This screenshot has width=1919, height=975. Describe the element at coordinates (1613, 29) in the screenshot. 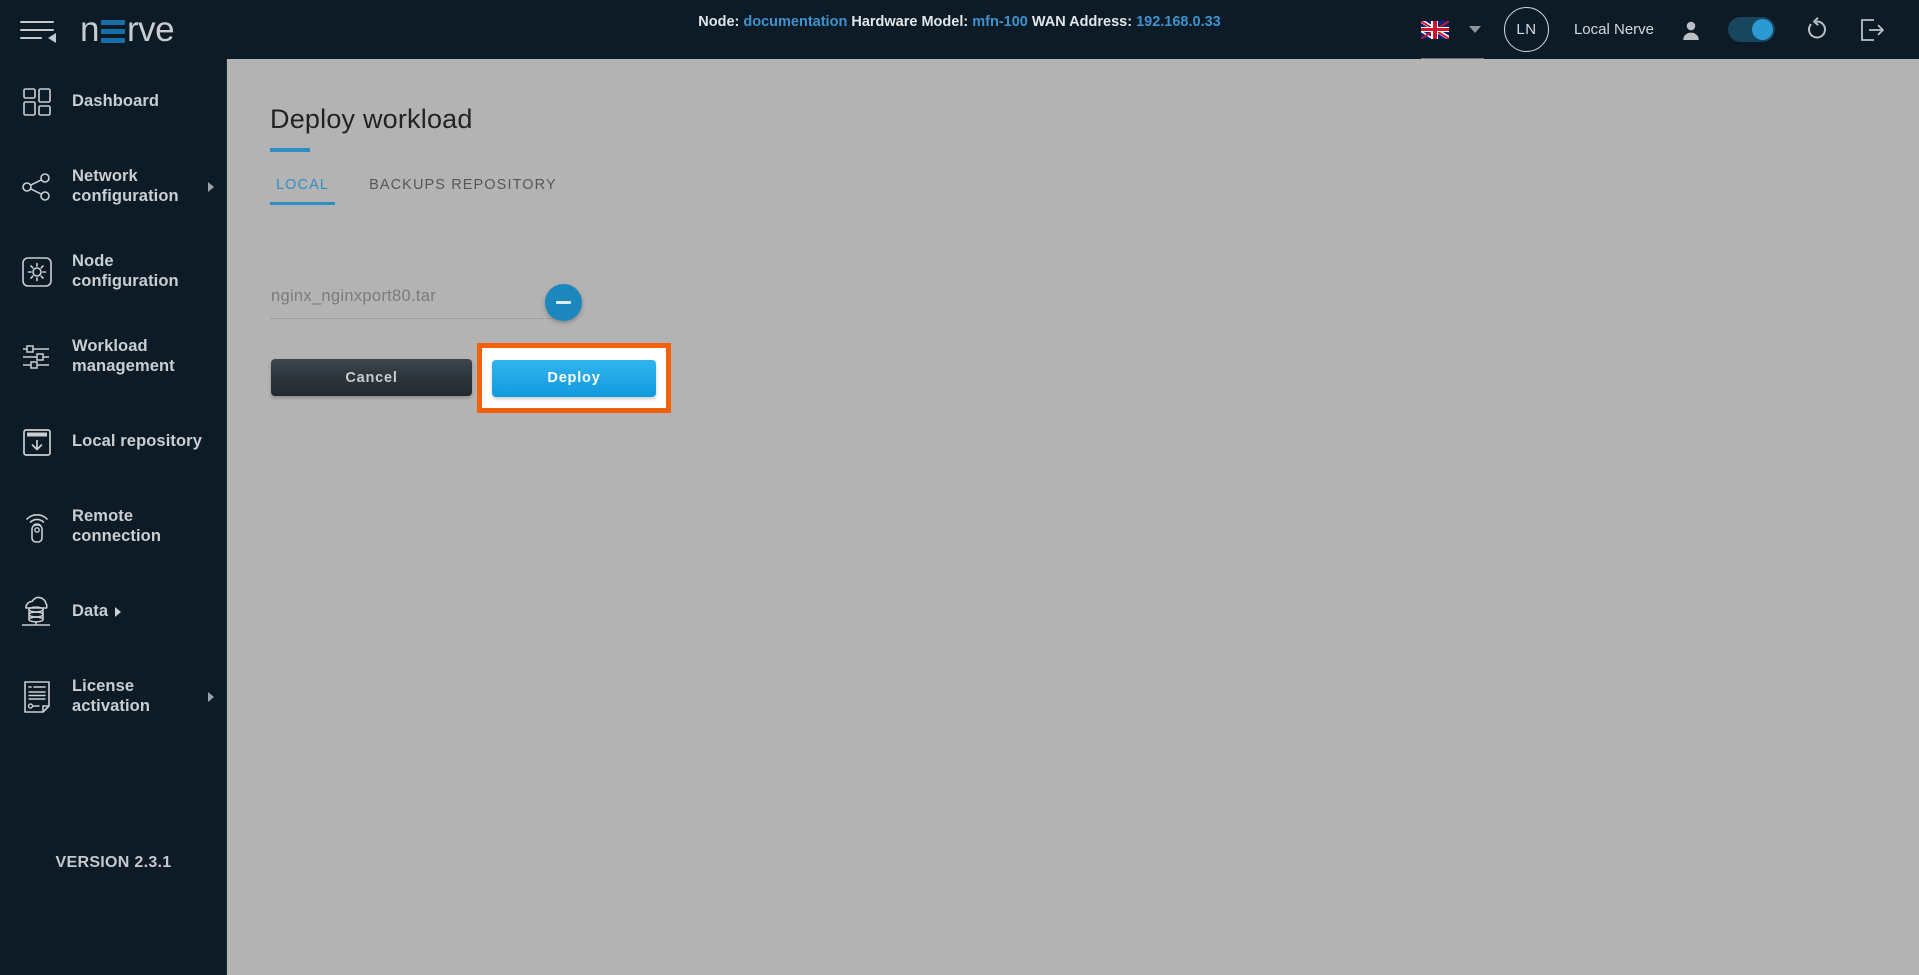

I see `username-label: Local Nerve` at that location.